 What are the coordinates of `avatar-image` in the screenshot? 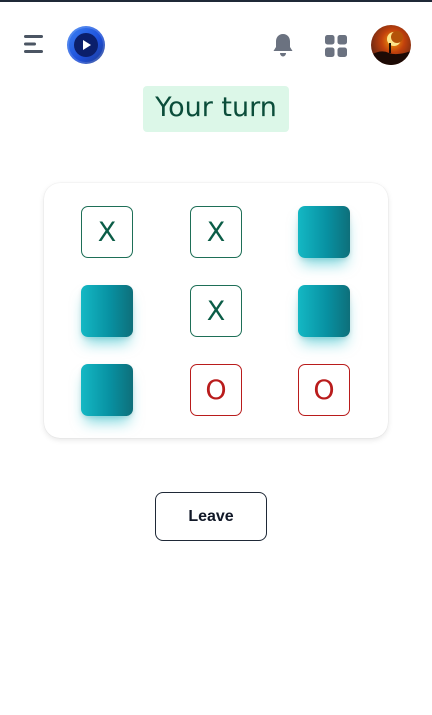 It's located at (391, 48).